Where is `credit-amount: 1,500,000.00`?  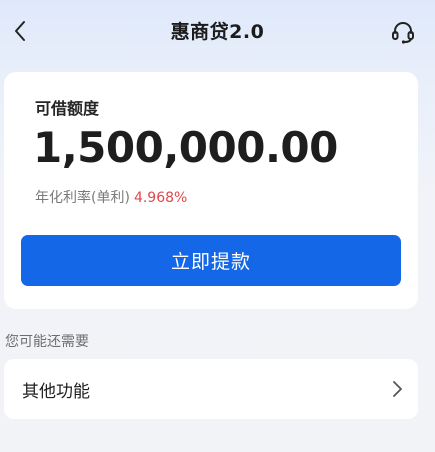 credit-amount: 1,500,000.00 is located at coordinates (185, 147).